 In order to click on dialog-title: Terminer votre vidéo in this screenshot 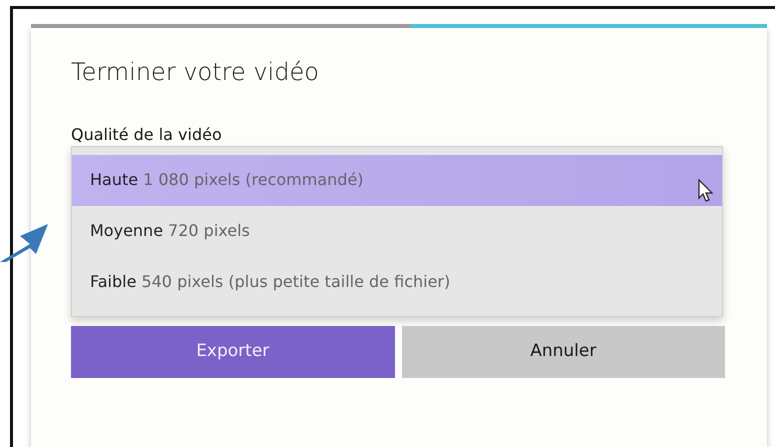, I will do `click(195, 72)`.